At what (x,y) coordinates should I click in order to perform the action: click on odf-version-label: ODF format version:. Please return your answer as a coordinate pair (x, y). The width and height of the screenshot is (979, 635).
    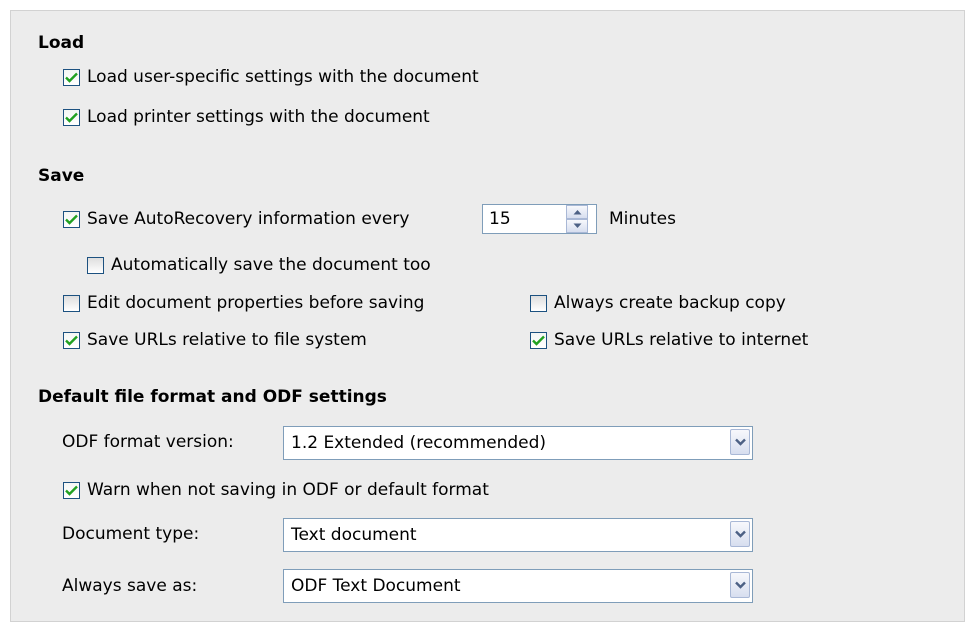
    Looking at the image, I should click on (148, 442).